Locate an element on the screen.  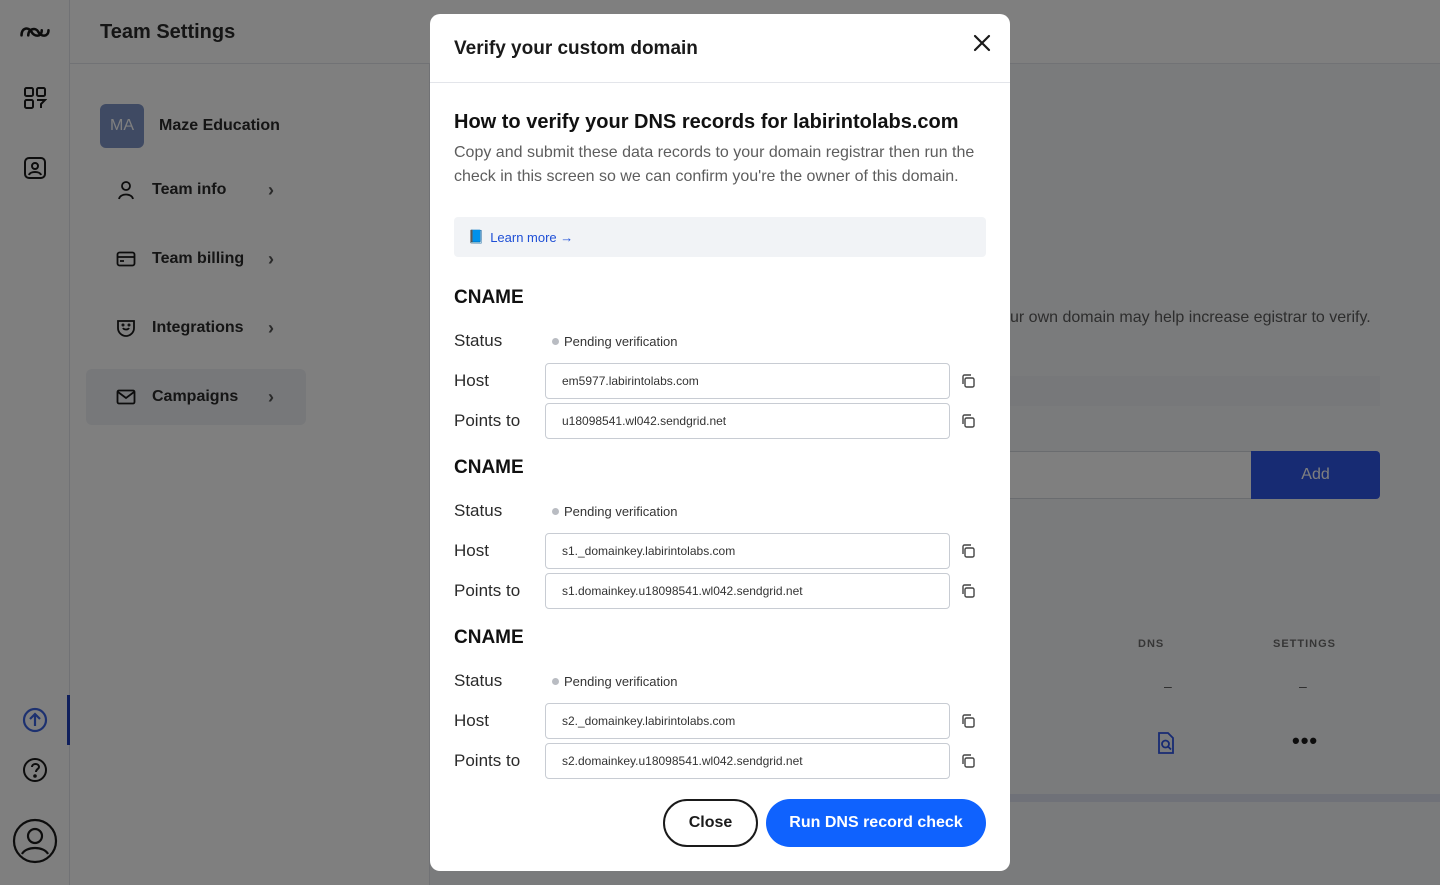
learn-more-link: 📘 Learn more → is located at coordinates (720, 237).